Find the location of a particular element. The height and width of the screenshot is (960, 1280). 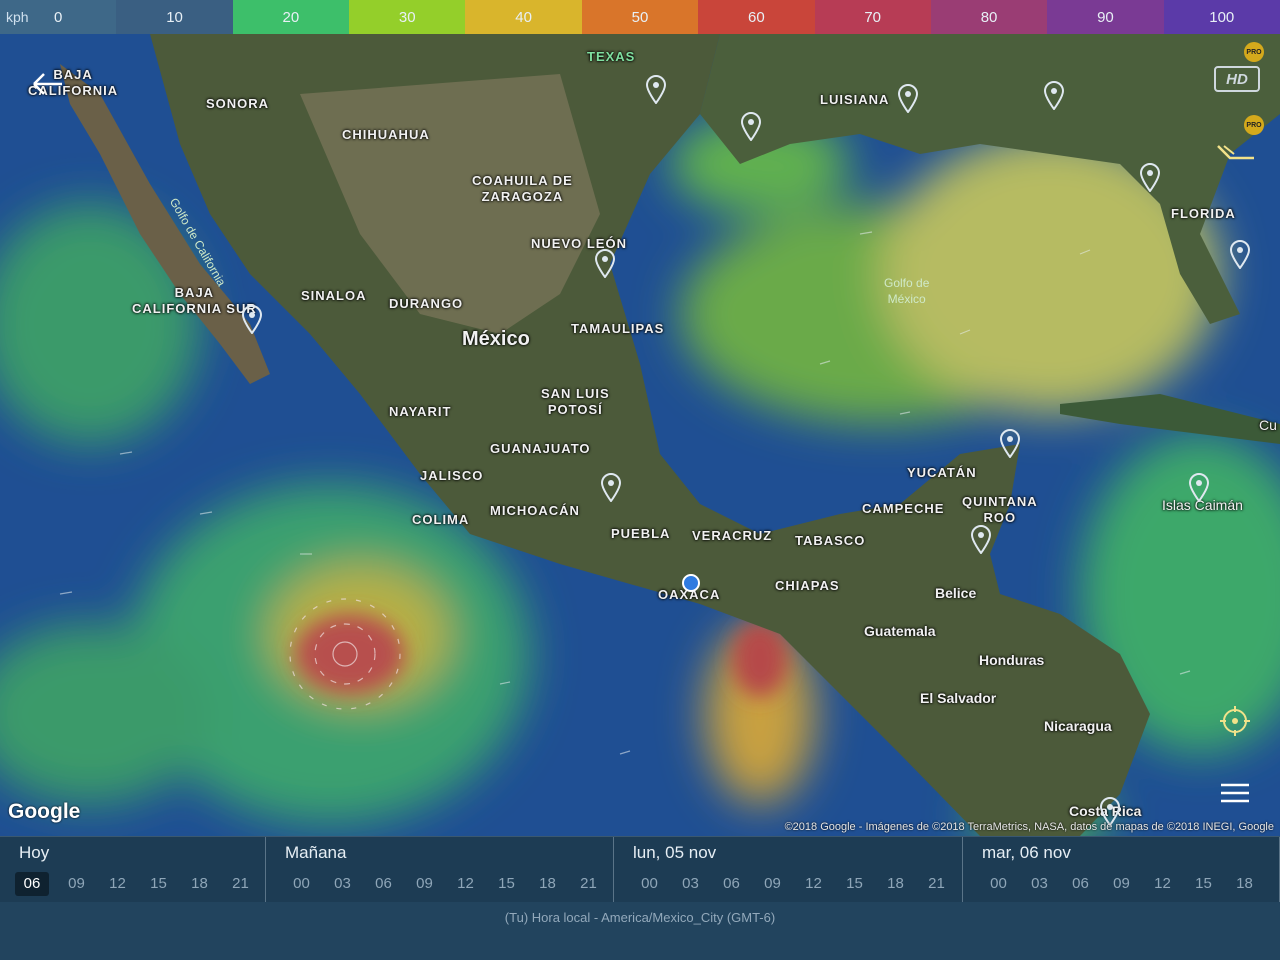

label-san-luis-potosi: SAN LUIS POTOSÍ is located at coordinates (575, 401).